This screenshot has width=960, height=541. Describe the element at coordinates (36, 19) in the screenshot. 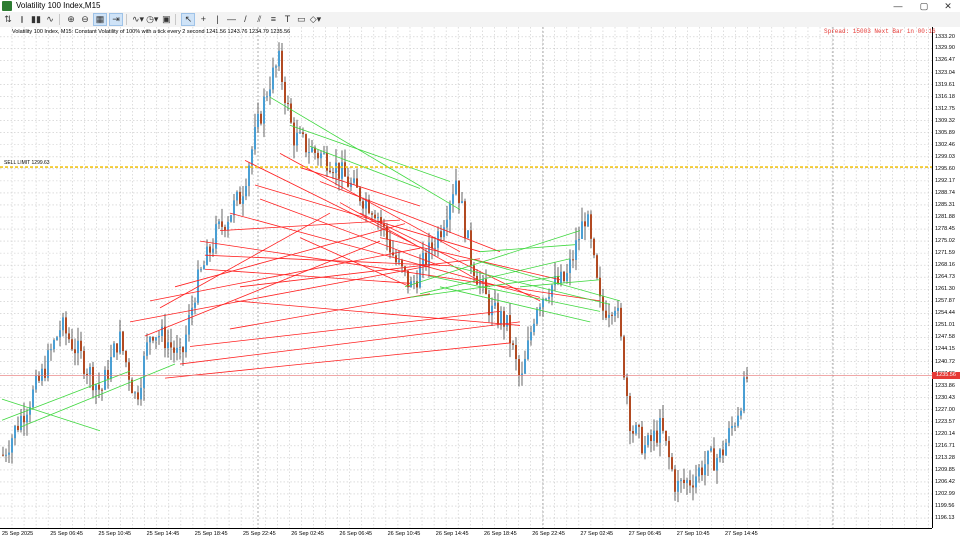

I see `candle-chart-icon: ▮▮` at that location.